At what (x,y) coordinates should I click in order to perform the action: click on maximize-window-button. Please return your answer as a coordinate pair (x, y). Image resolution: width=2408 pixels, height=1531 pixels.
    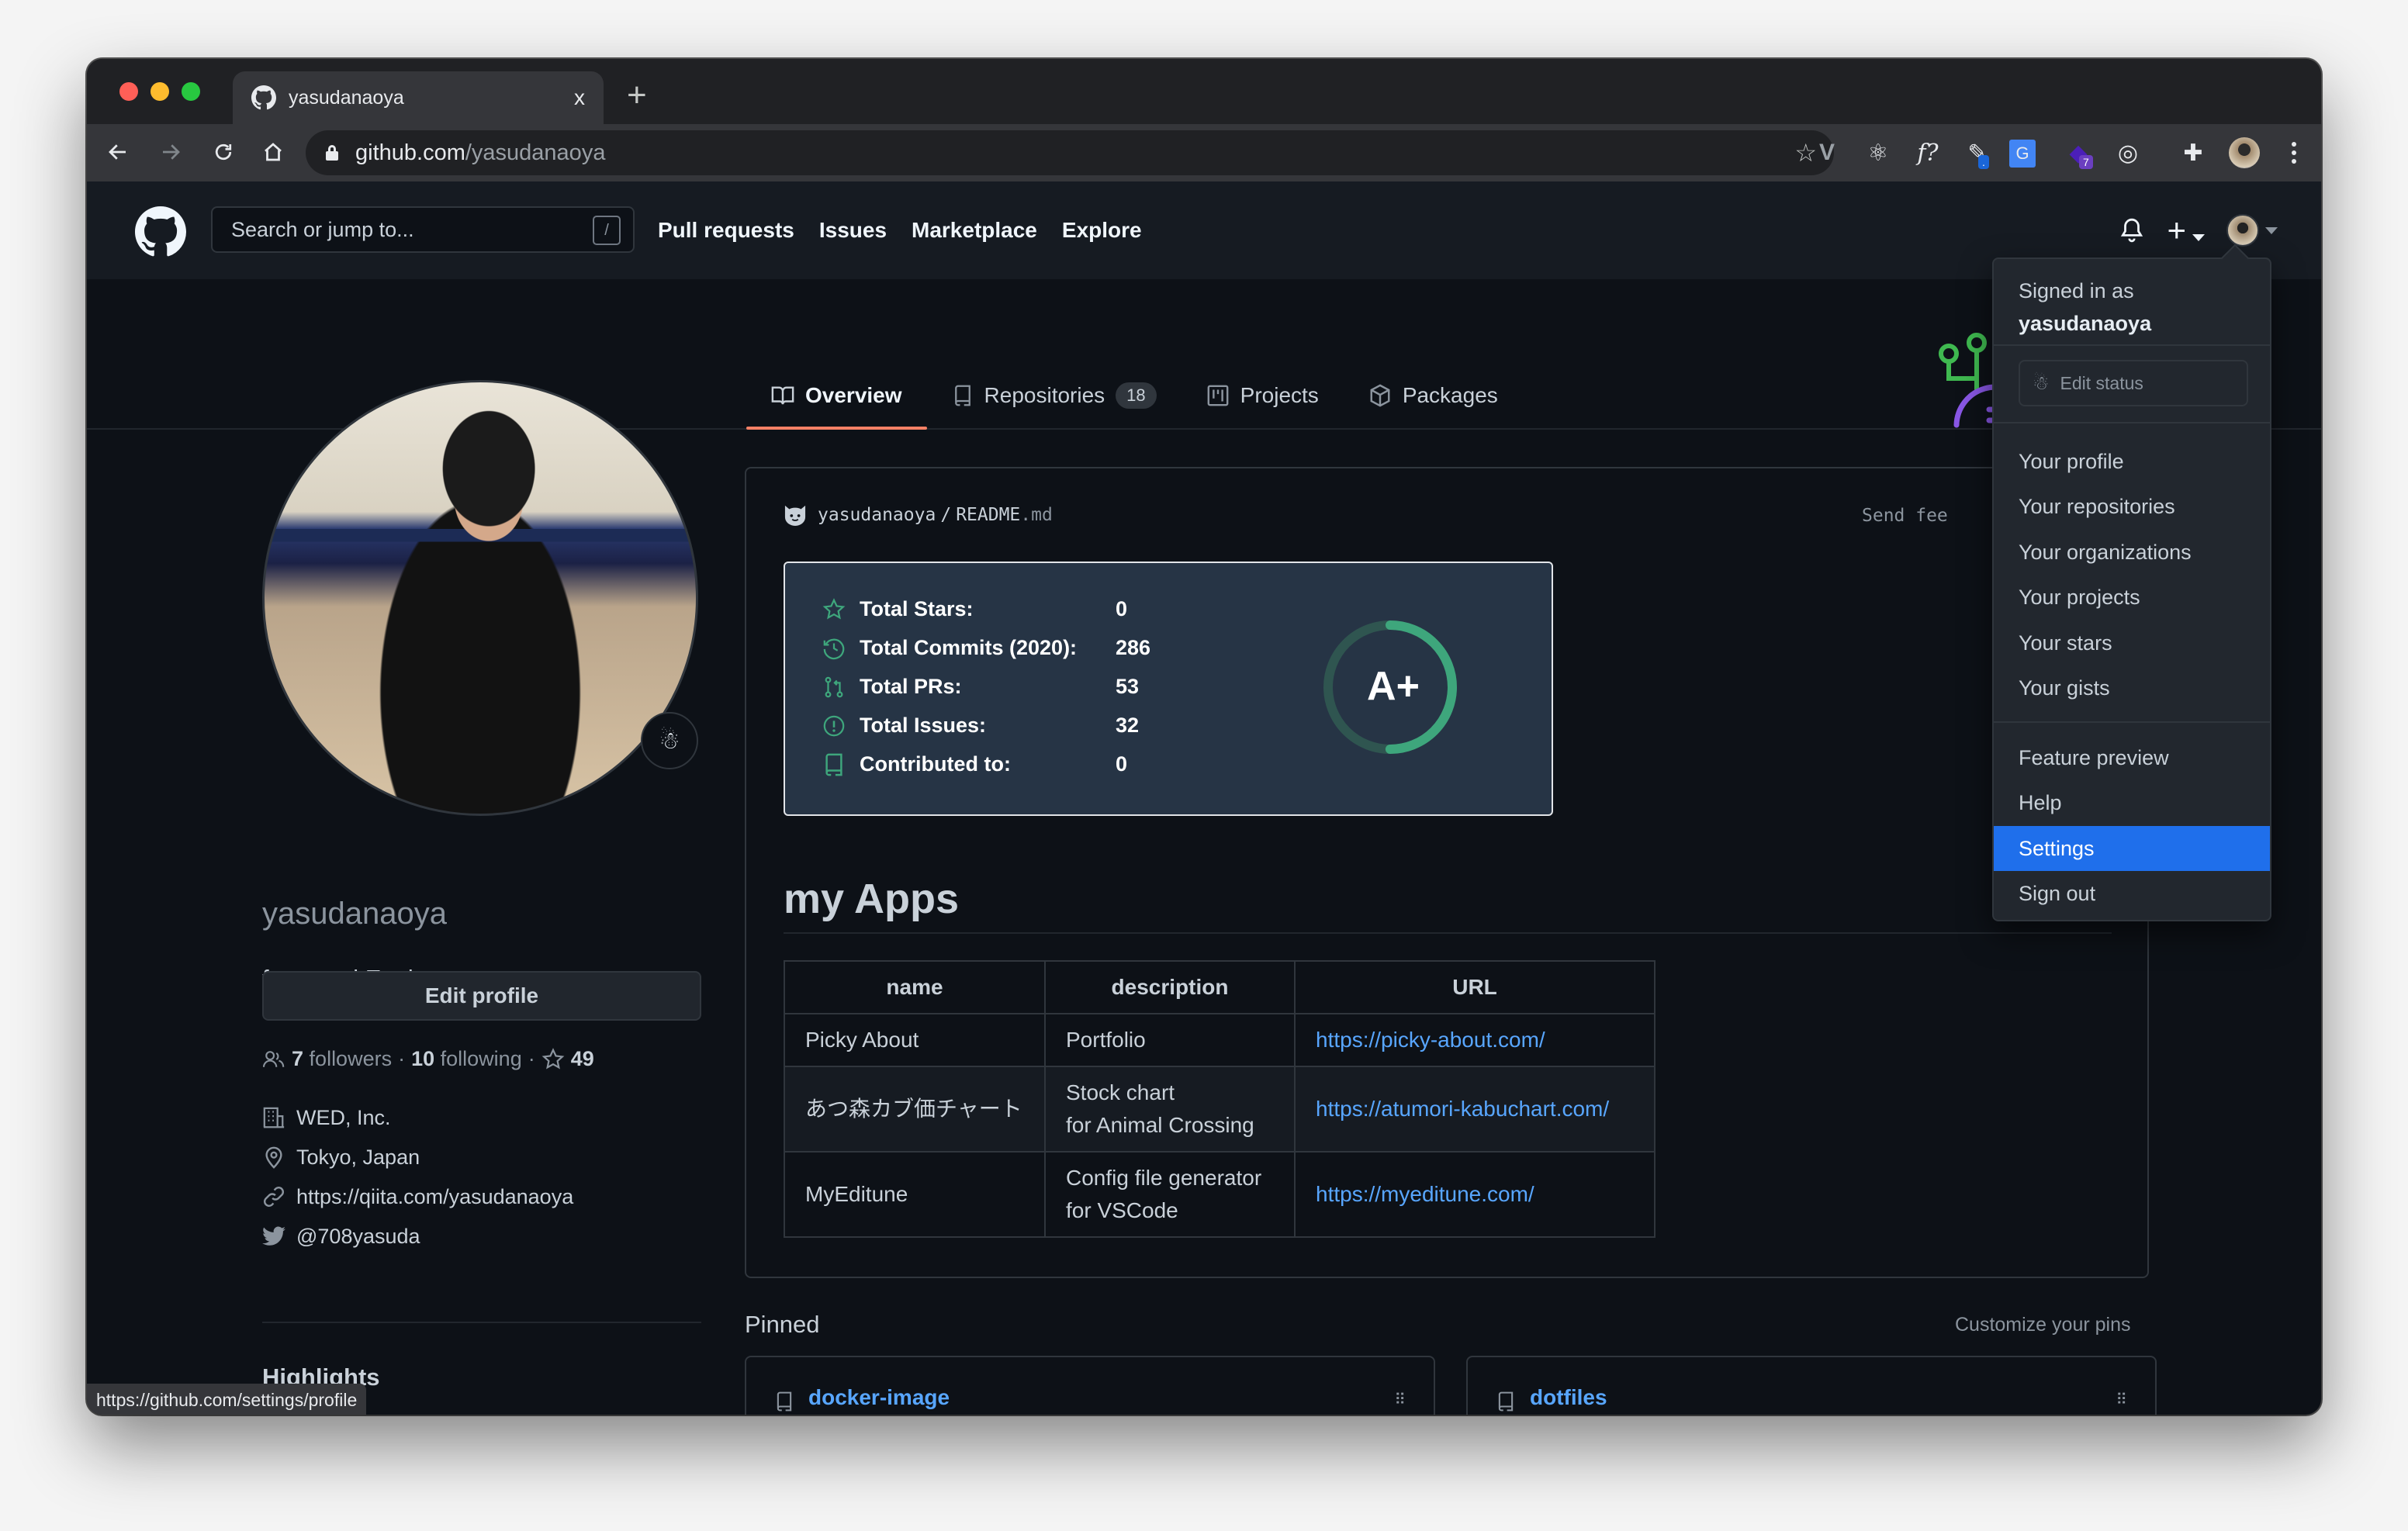
    Looking at the image, I should click on (191, 91).